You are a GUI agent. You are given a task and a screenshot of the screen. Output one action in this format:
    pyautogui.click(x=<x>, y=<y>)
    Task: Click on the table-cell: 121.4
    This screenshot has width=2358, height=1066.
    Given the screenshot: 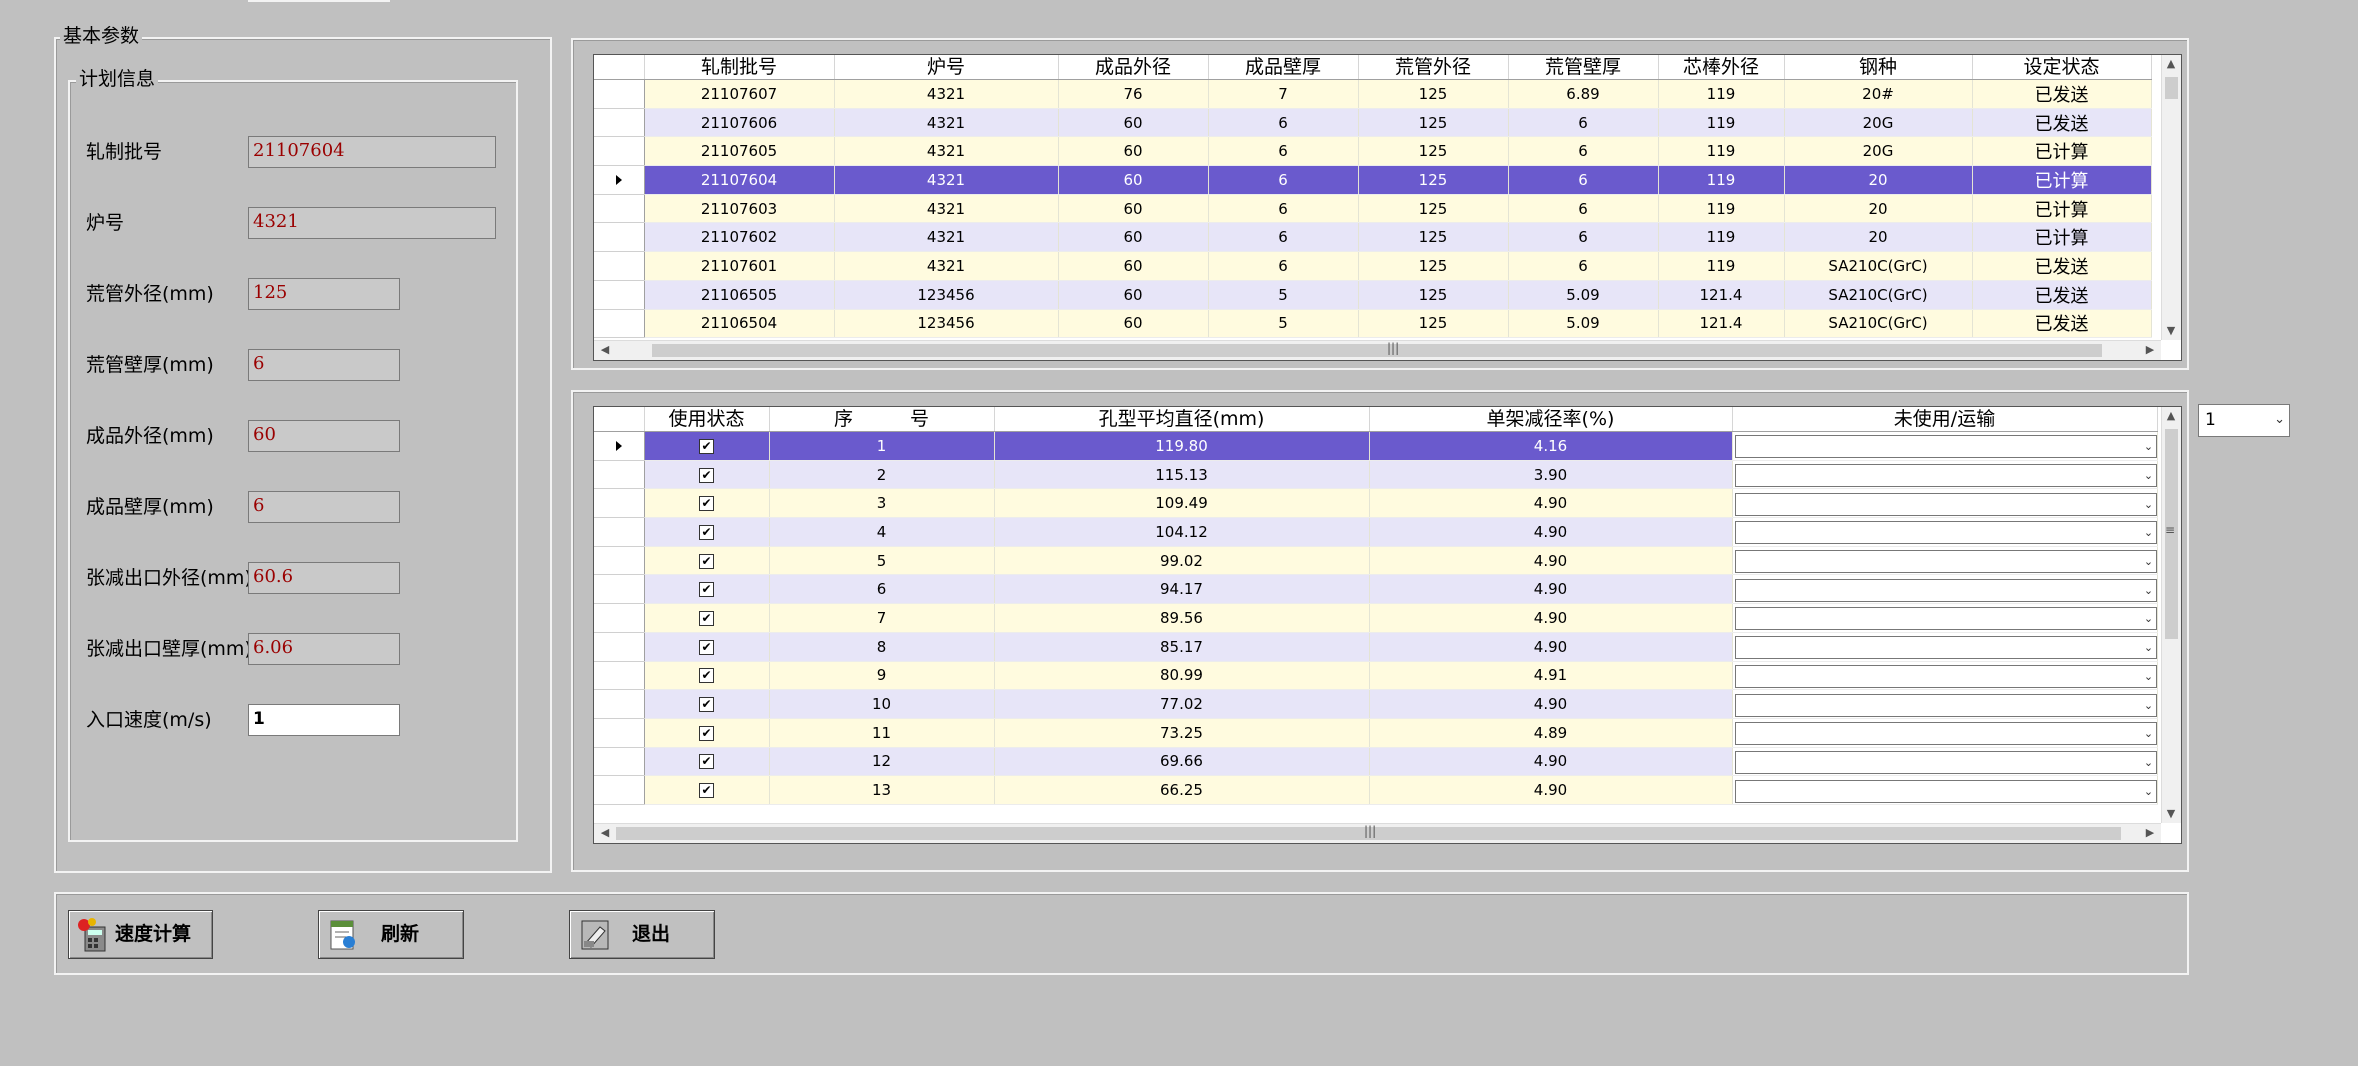 What is the action you would take?
    pyautogui.click(x=1721, y=324)
    